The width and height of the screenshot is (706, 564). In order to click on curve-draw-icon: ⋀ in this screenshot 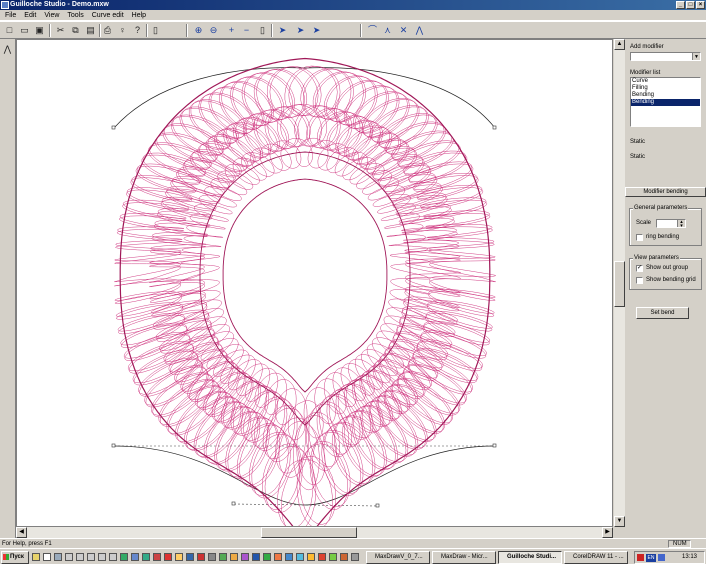, I will do `click(7, 49)`.